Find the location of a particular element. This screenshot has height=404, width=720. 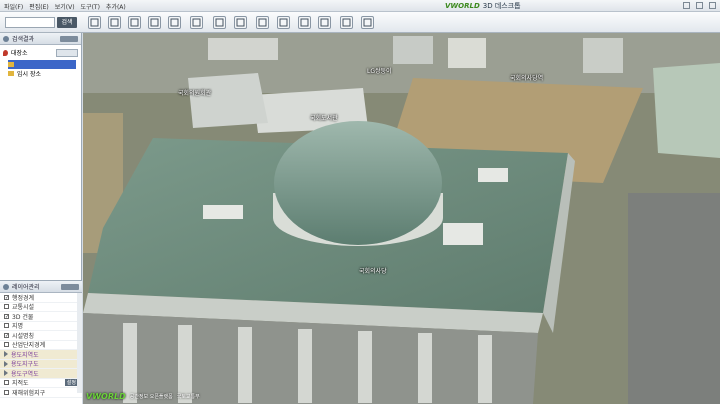

layer-label: 3D 건물 is located at coordinates (23, 317).